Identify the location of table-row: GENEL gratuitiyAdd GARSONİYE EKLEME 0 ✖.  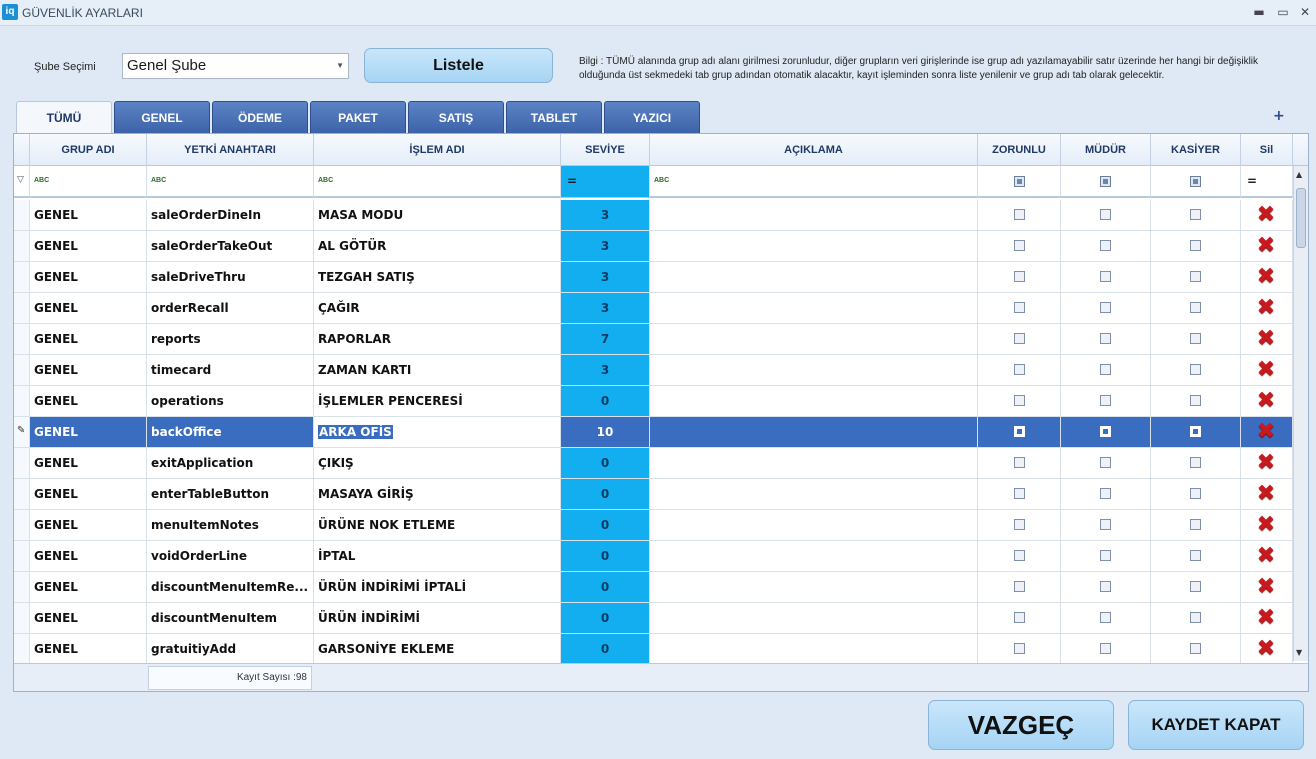
(653, 649).